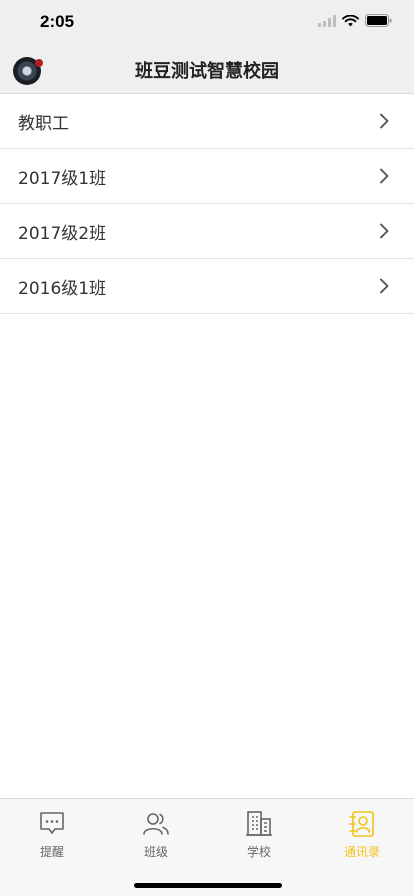 Image resolution: width=414 pixels, height=896 pixels. Describe the element at coordinates (207, 22) in the screenshot. I see `status-bar: 2:05` at that location.